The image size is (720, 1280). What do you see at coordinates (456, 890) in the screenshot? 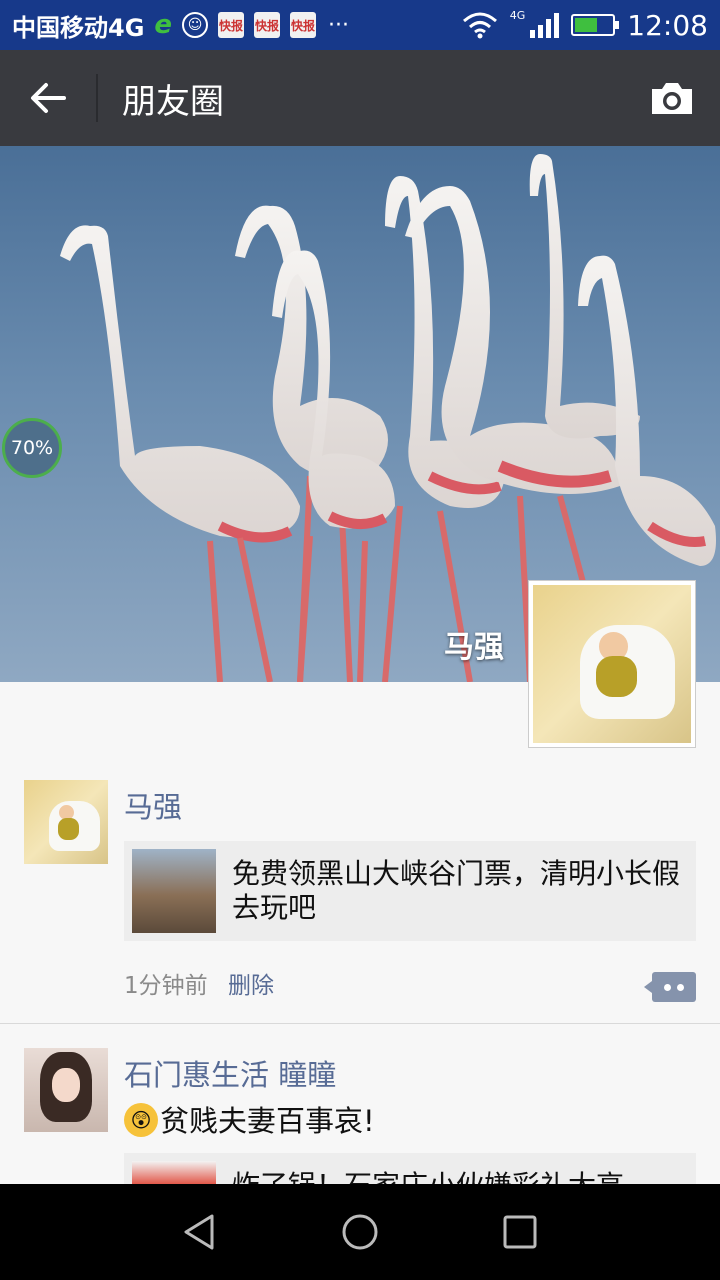
I see `link-title: 免费领黑山大峡谷门票，清明小长假去玩吧` at bounding box center [456, 890].